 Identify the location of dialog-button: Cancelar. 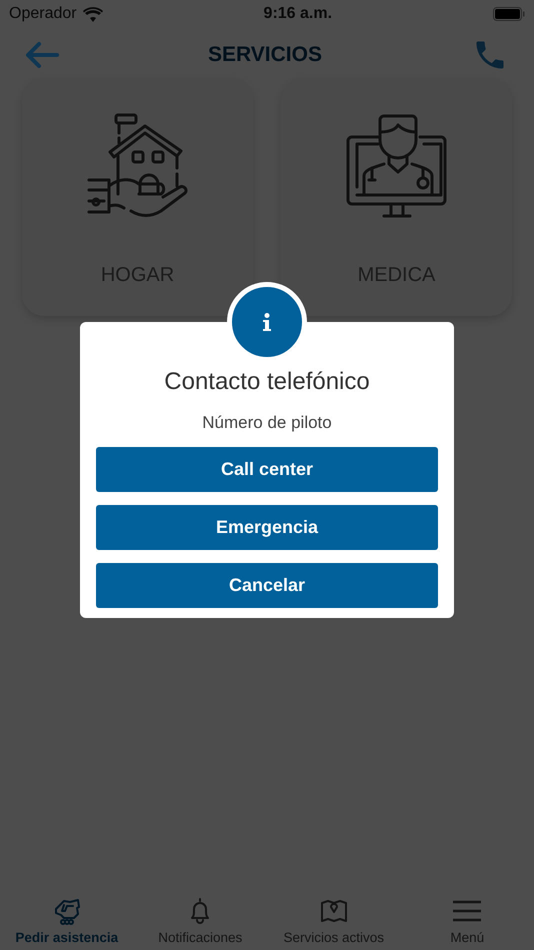
(267, 585).